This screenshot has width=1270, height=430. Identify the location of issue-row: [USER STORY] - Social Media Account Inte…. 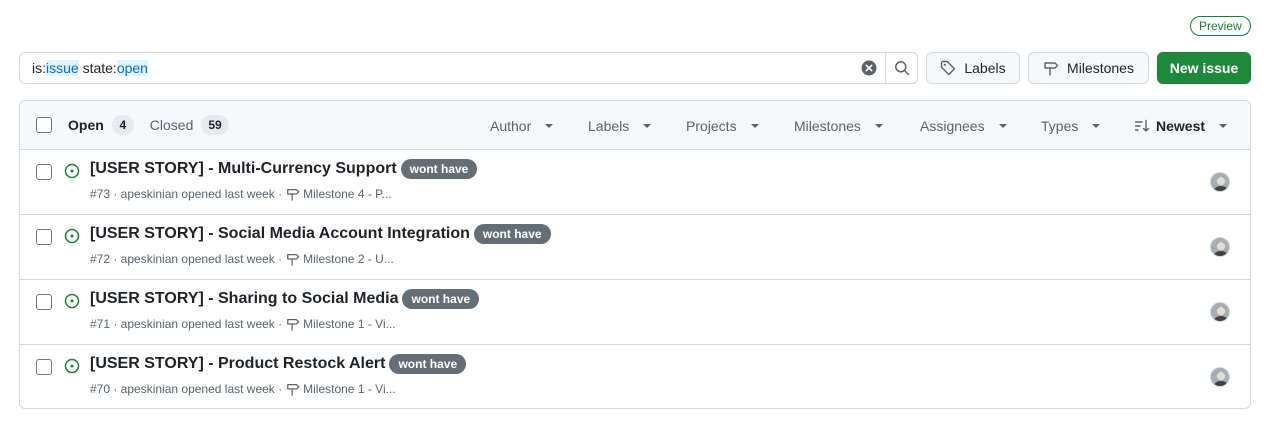
(635, 247).